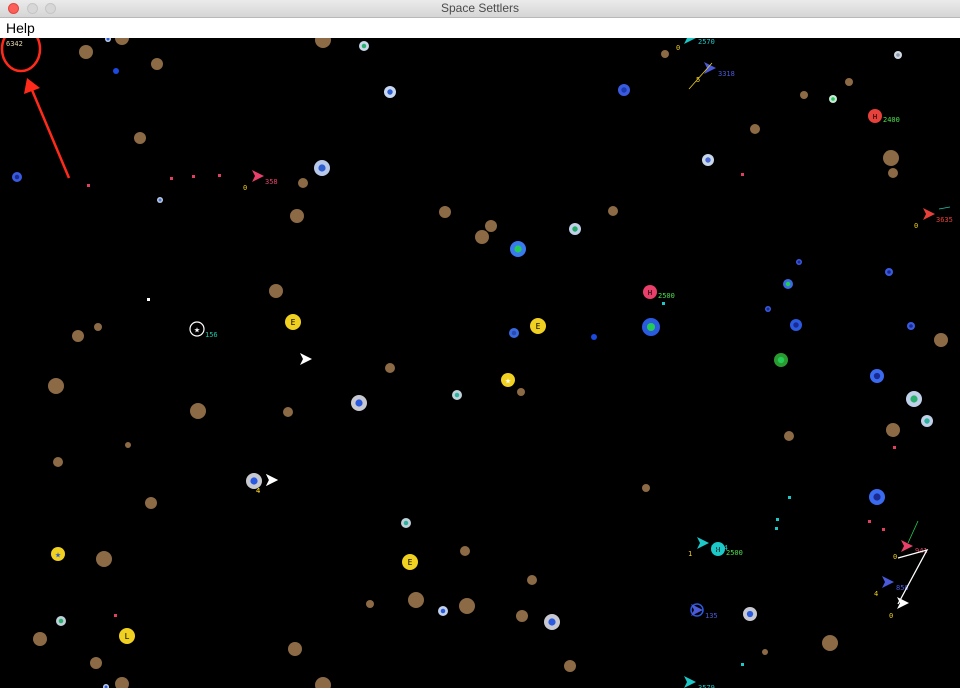 Image resolution: width=960 pixels, height=688 pixels. I want to click on window-titlebar: Space Settlers, so click(480, 9).